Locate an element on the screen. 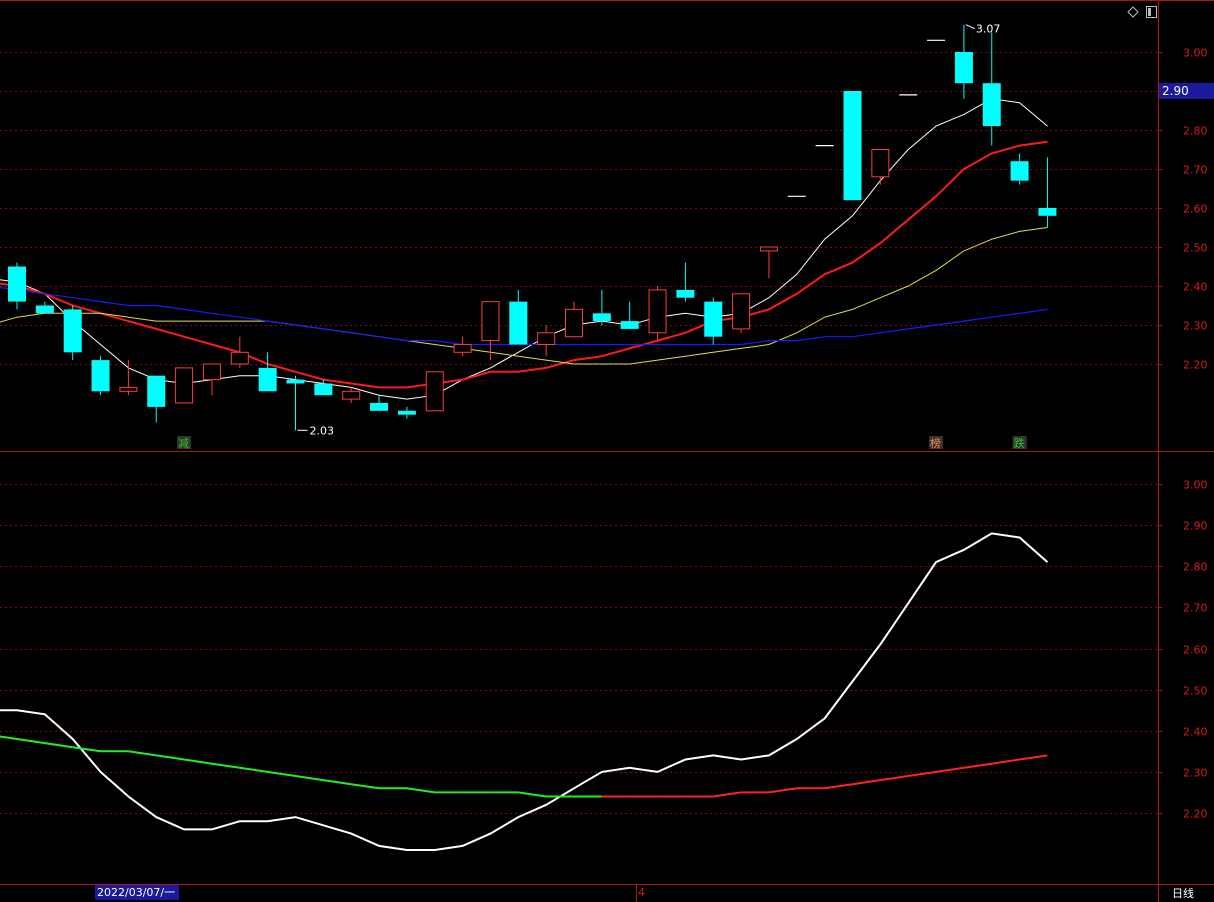 The height and width of the screenshot is (902, 1214). indicator-tick-label: 3.00 is located at coordinates (1195, 485).